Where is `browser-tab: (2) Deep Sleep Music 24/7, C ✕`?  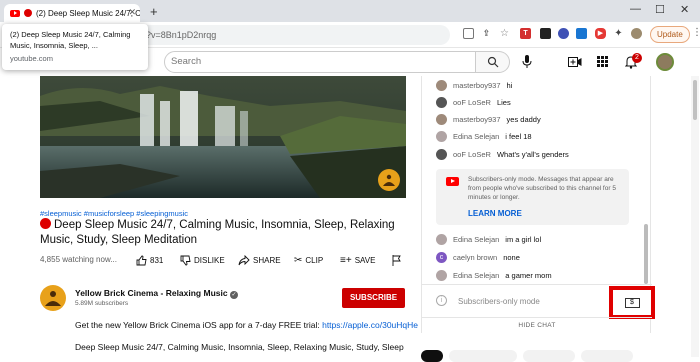
browser-tab: (2) Deep Sleep Music 24/7, C ✕ is located at coordinates (72, 13).